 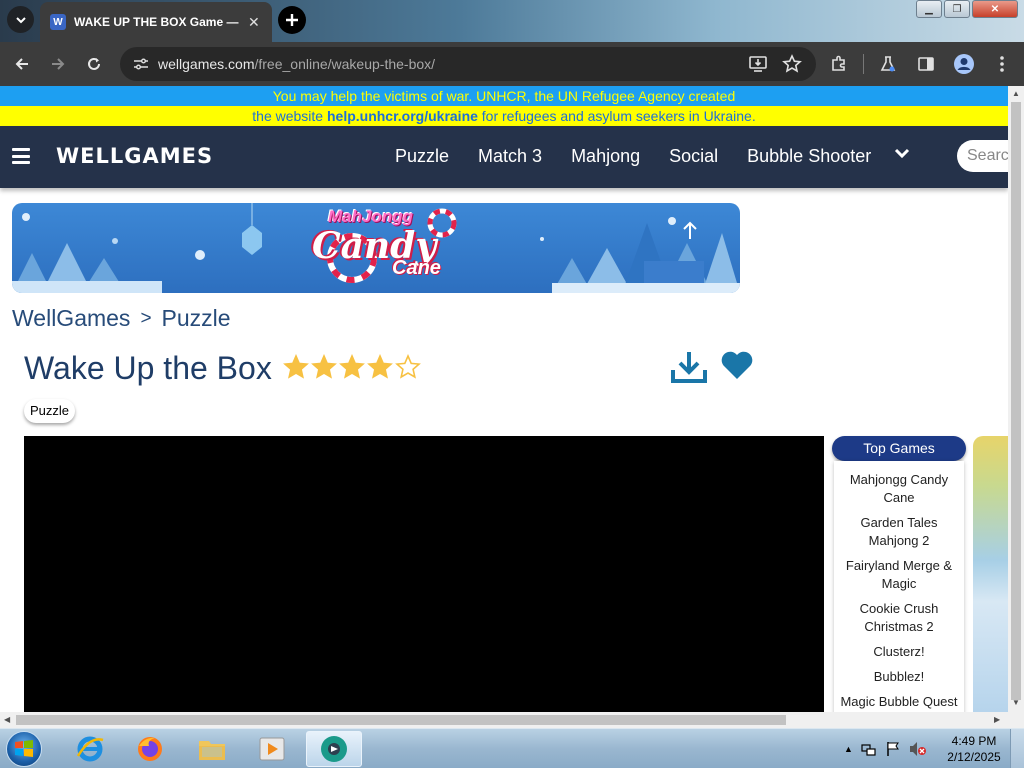 I want to click on window-controls: ▁ ❐ ✕, so click(x=967, y=9).